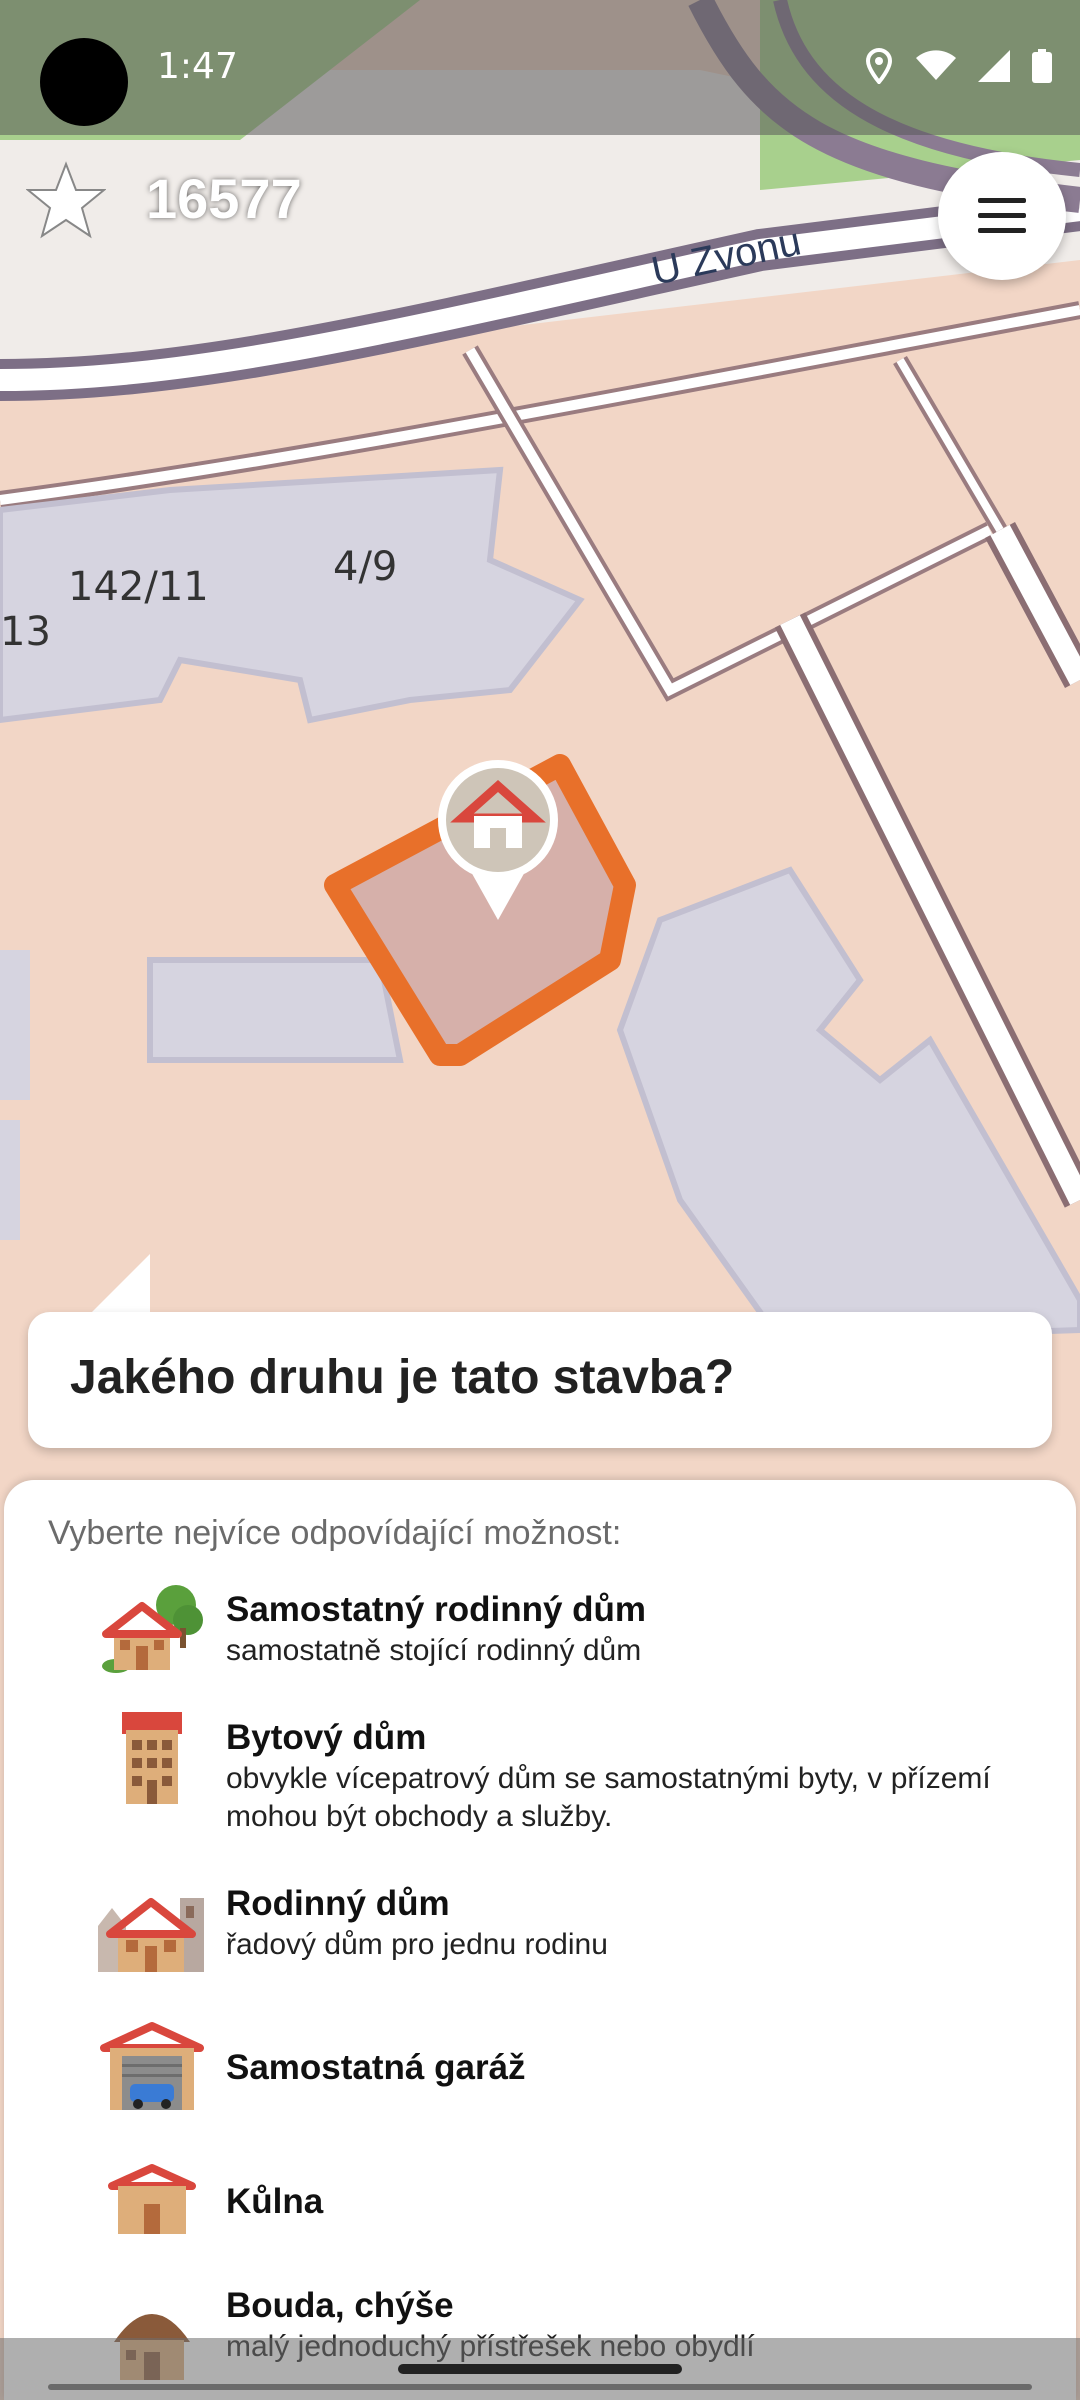  I want to click on quest-question-bubble: Jakého druhu je tato stavba?, so click(540, 1380).